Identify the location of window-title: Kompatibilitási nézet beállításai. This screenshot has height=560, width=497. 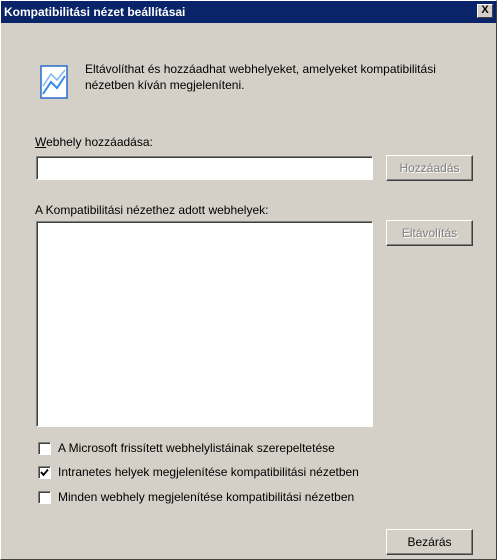
(95, 12).